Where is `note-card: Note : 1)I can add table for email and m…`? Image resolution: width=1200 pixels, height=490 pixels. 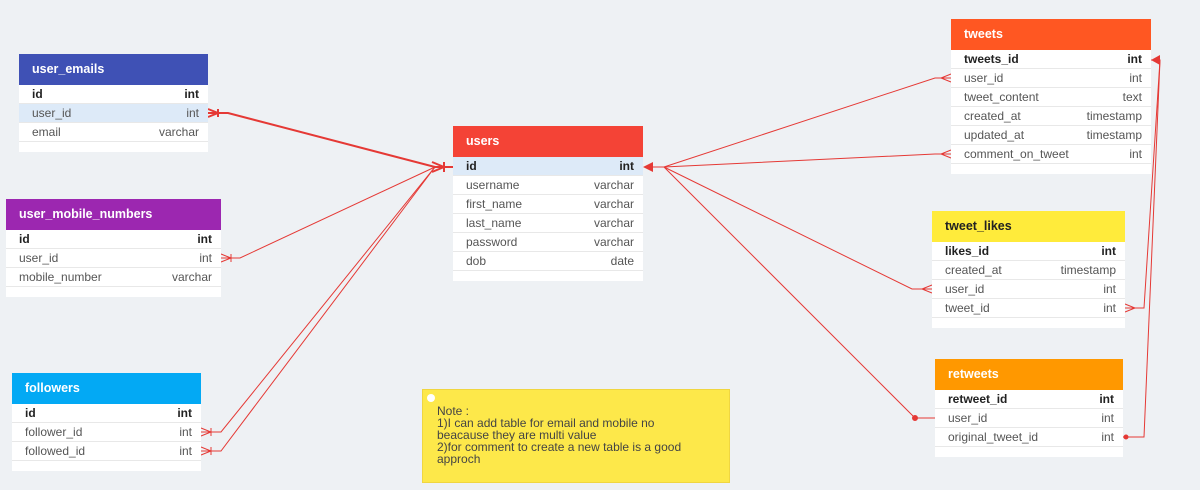
note-card: Note : 1)I can add table for email and m… is located at coordinates (576, 436).